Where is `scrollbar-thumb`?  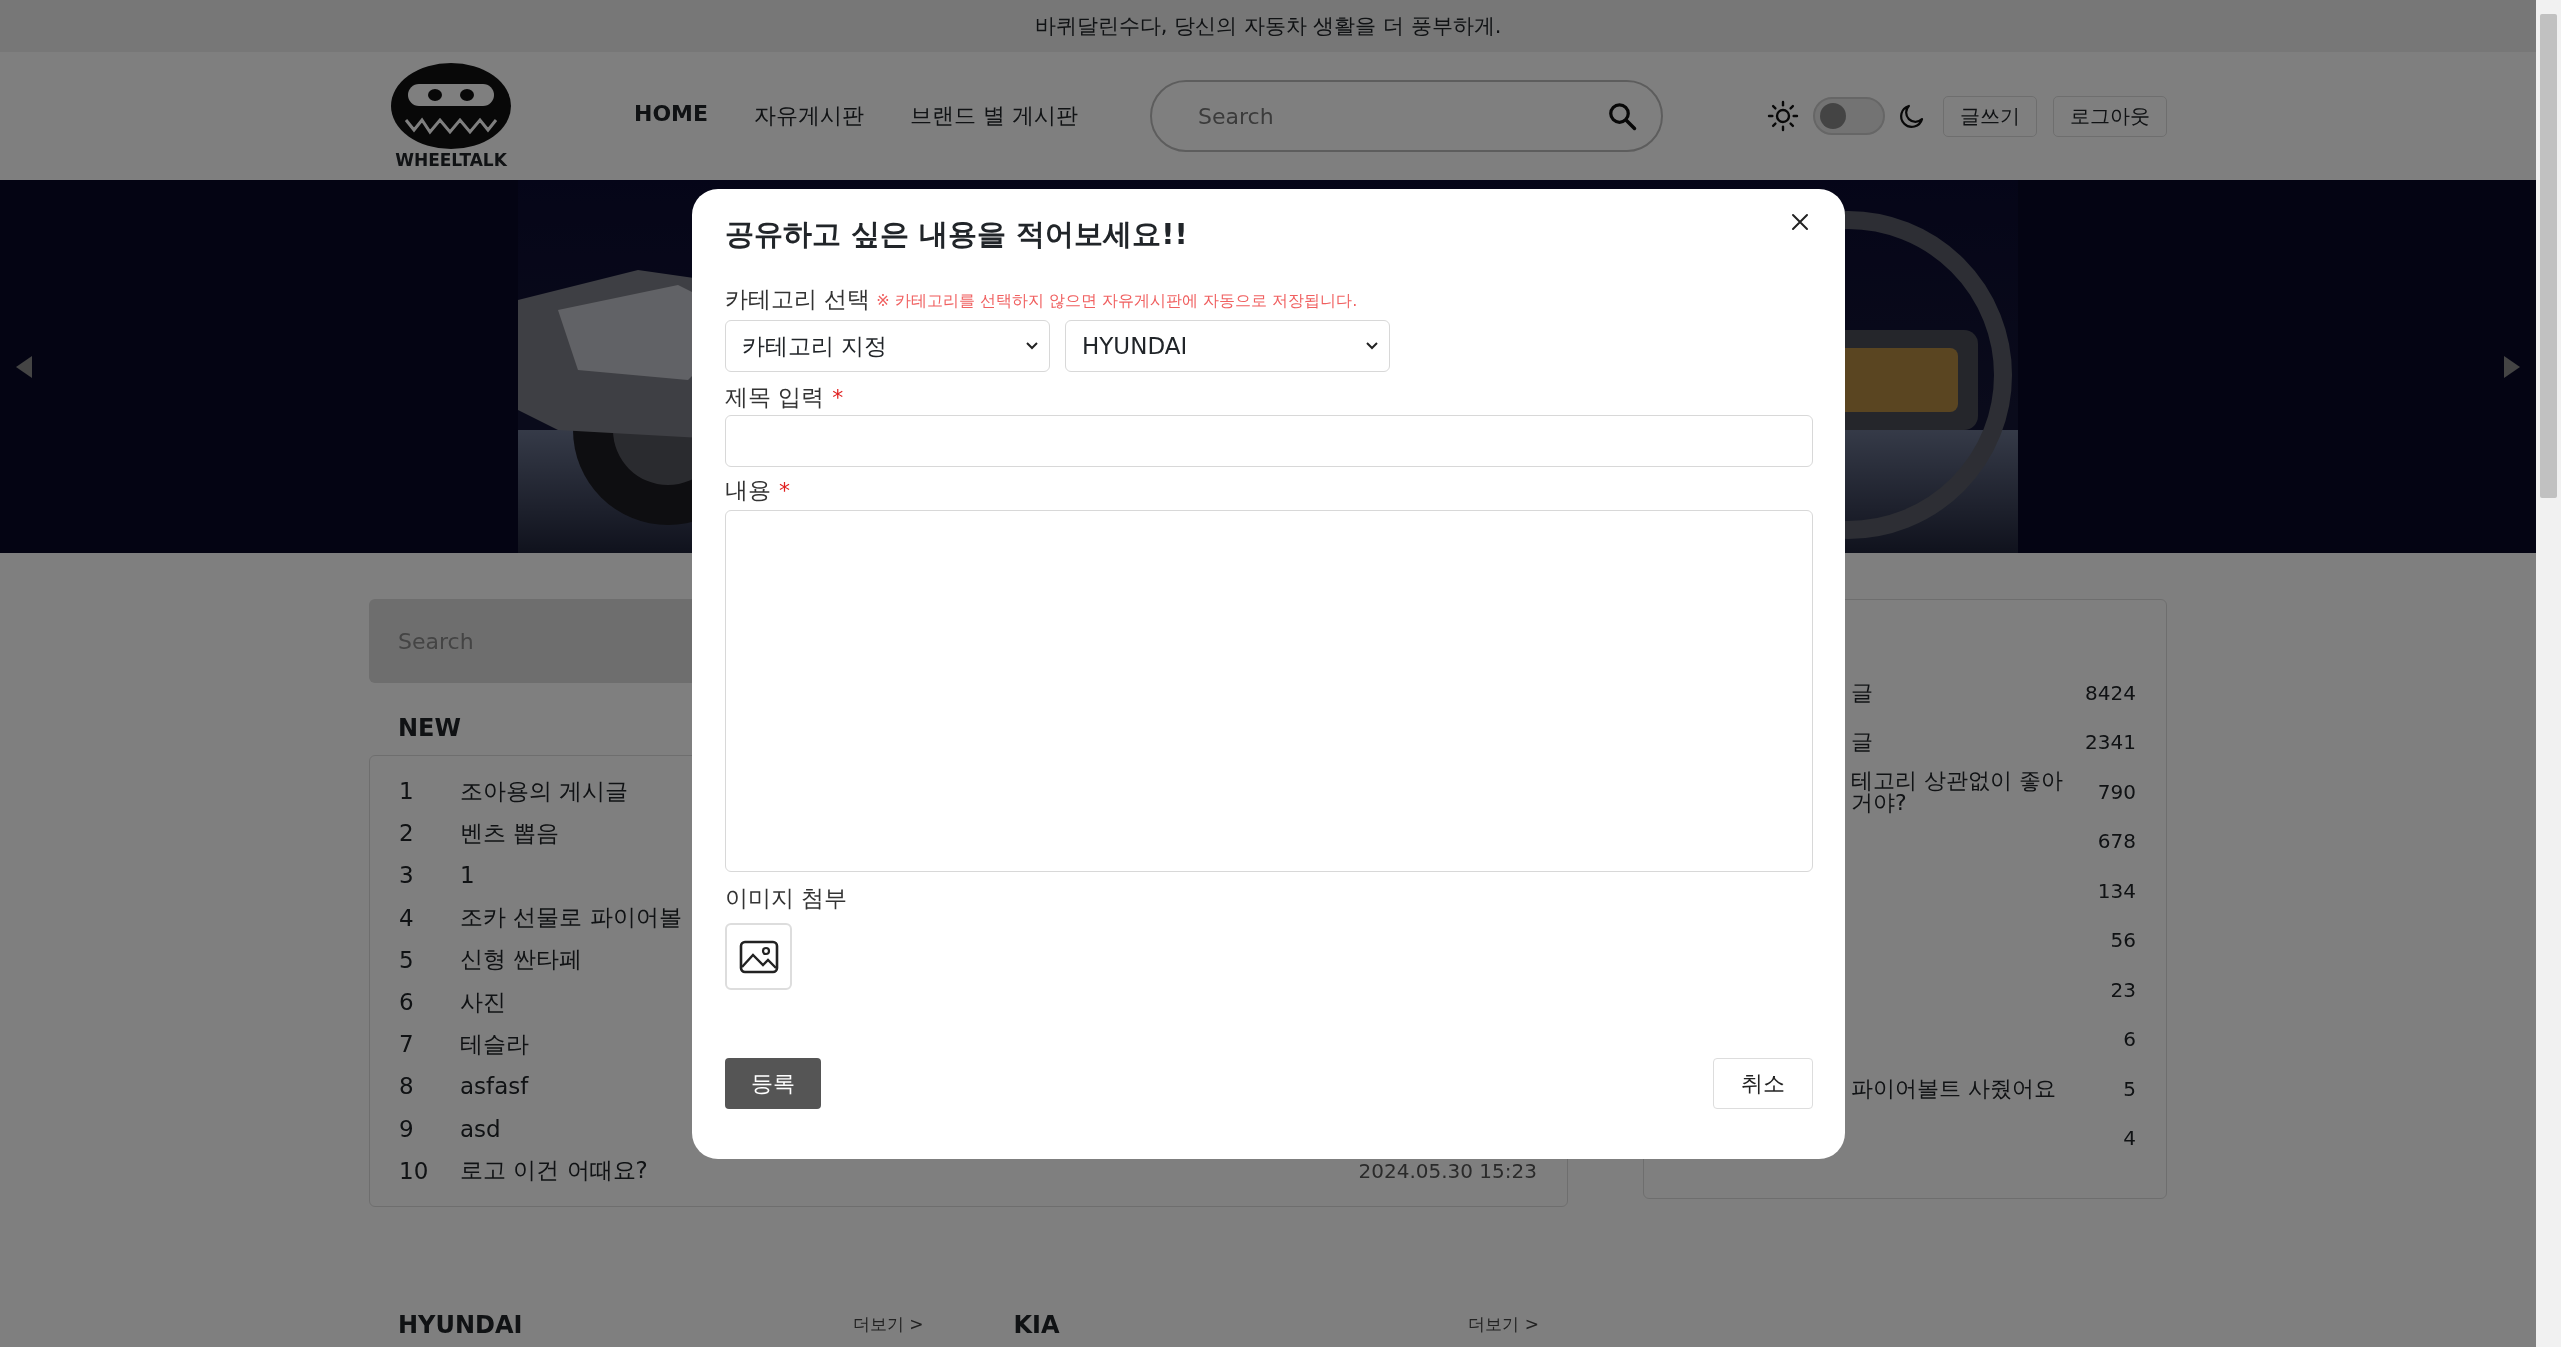 scrollbar-thumb is located at coordinates (2548, 256).